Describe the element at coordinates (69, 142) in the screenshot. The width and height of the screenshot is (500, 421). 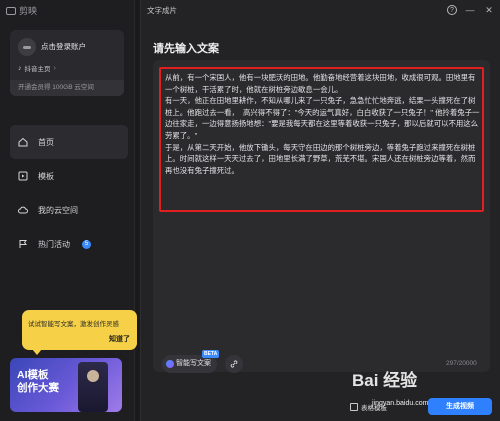
I see `sidebar-item-home: 首页` at that location.